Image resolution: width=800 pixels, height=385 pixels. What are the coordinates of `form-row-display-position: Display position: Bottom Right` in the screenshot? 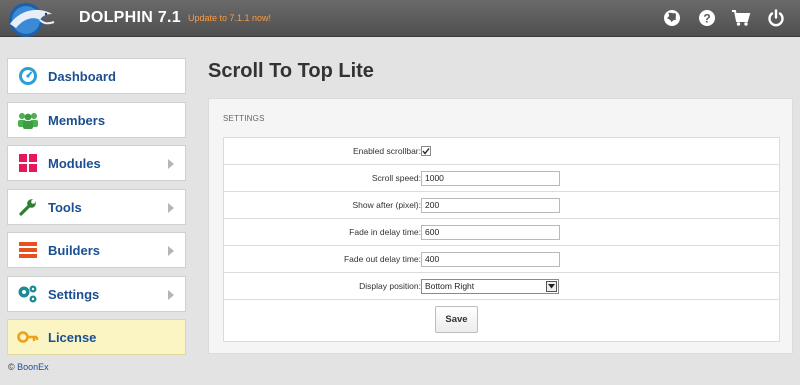 It's located at (501, 286).